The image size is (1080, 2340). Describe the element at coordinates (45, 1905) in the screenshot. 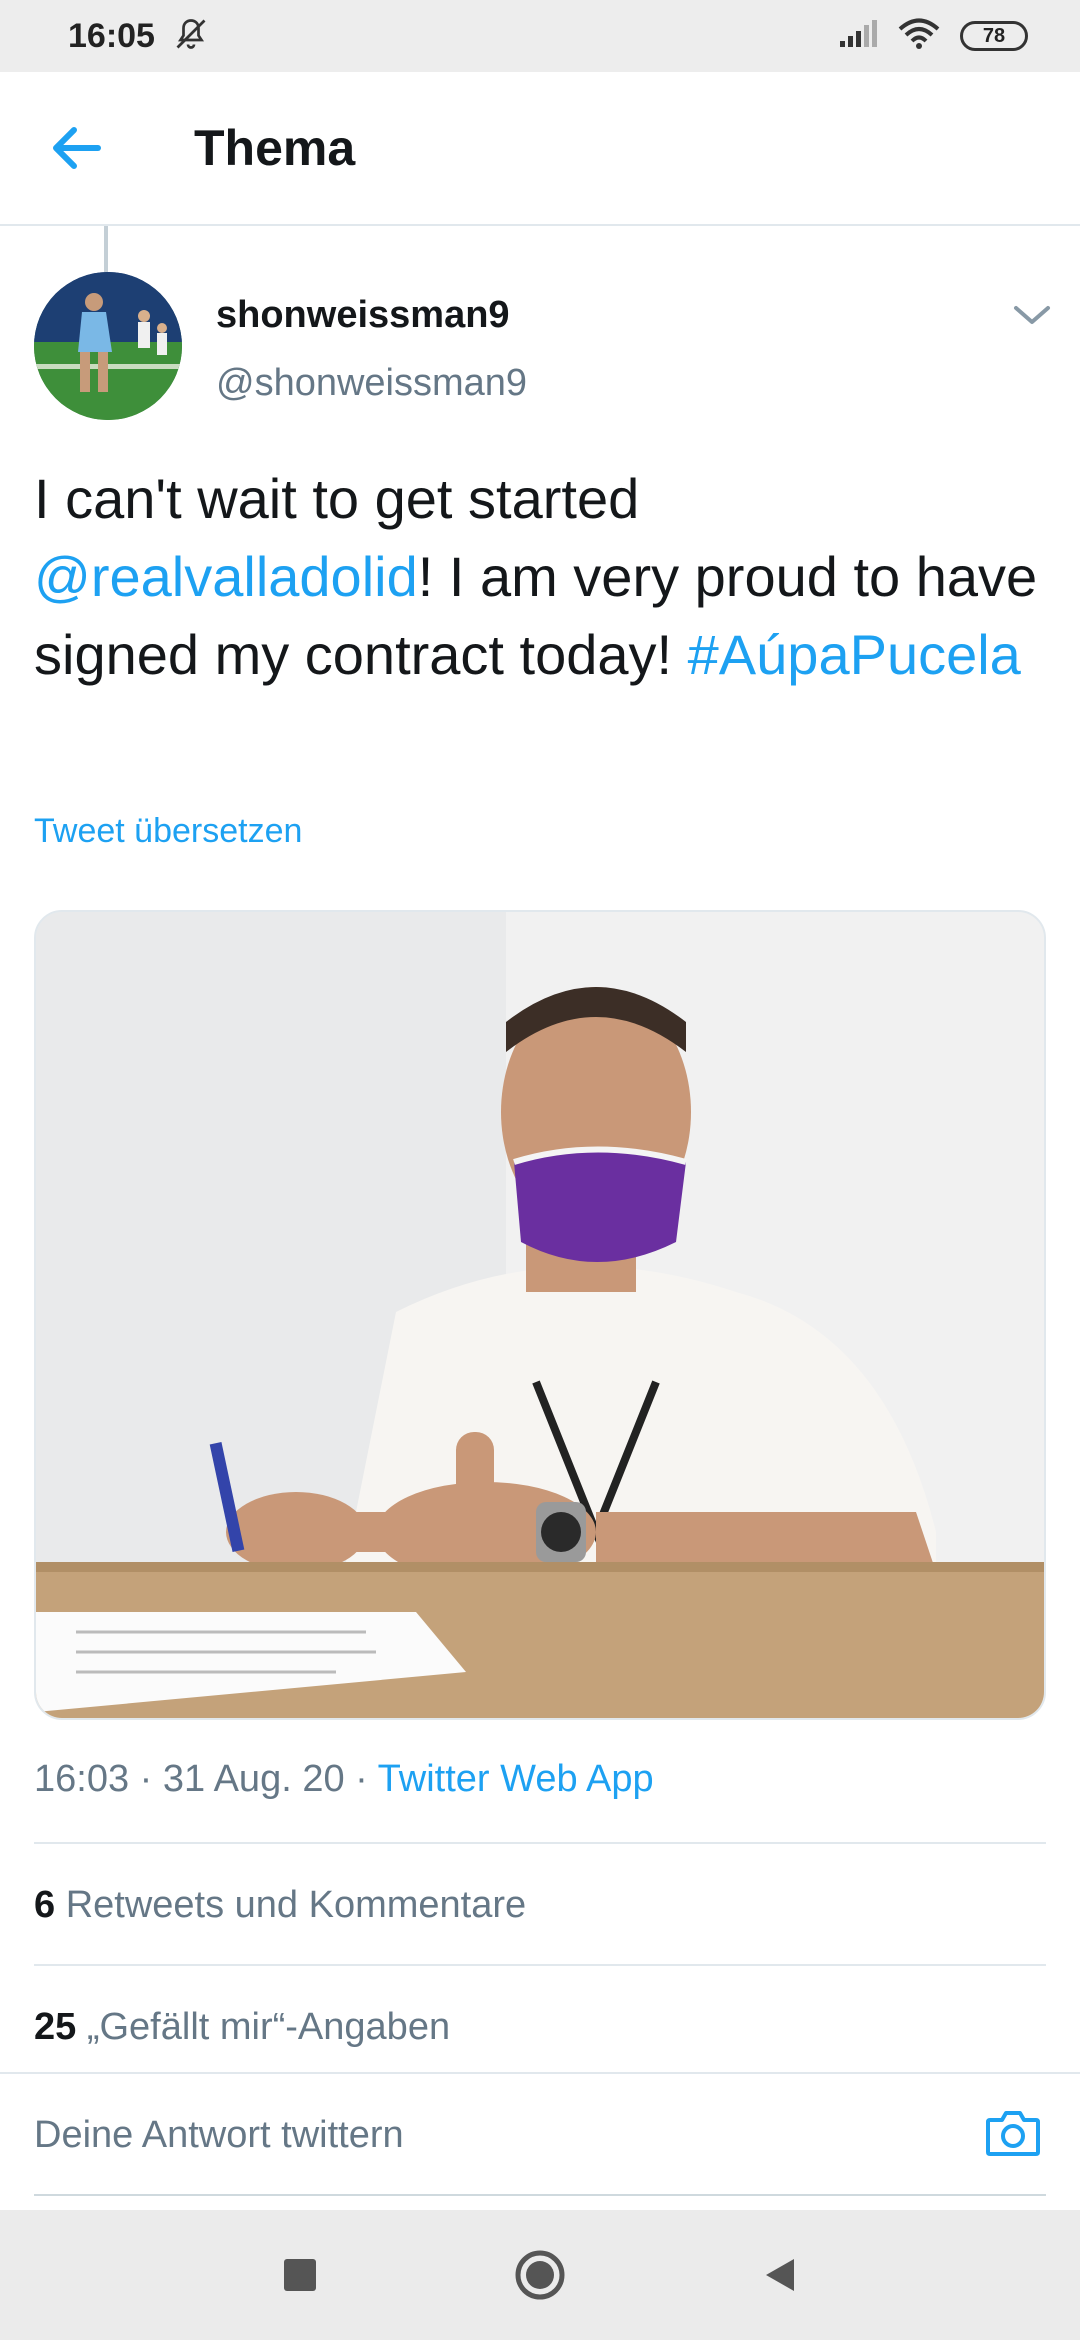

I see `retweets-count: 6` at that location.